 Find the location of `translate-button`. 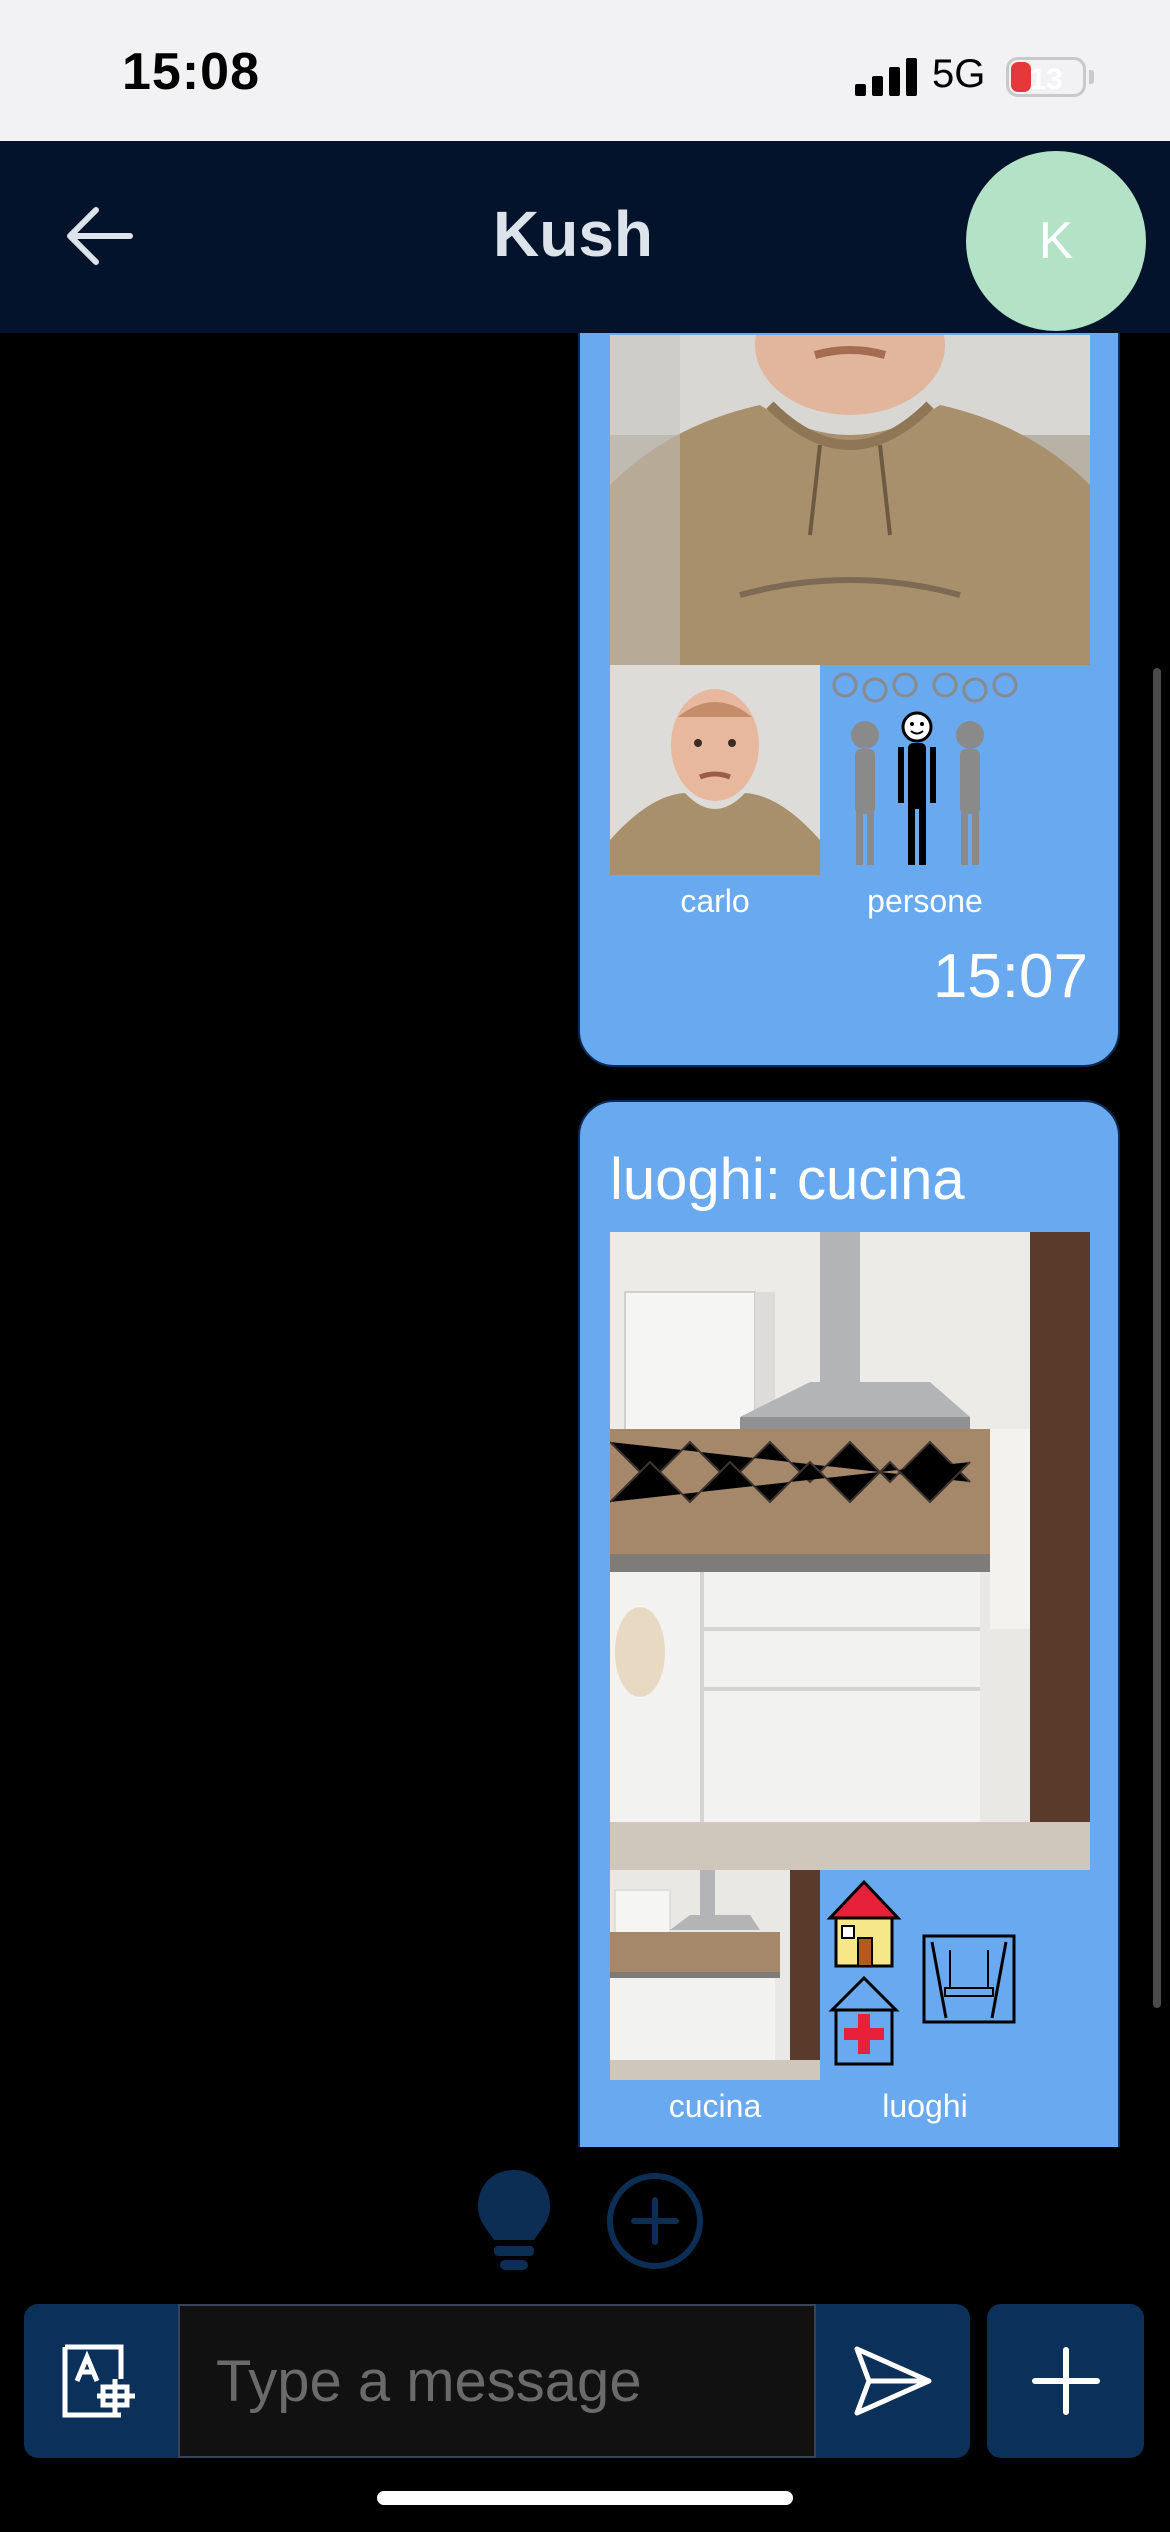

translate-button is located at coordinates (101, 2381).